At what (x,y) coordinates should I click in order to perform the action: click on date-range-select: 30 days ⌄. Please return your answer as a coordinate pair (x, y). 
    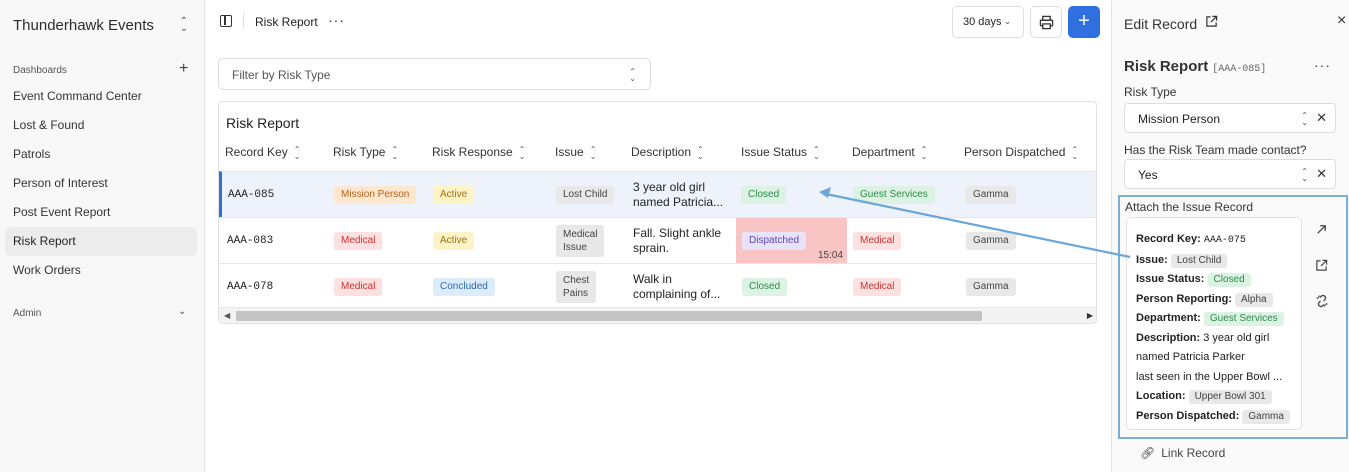
    Looking at the image, I should click on (988, 22).